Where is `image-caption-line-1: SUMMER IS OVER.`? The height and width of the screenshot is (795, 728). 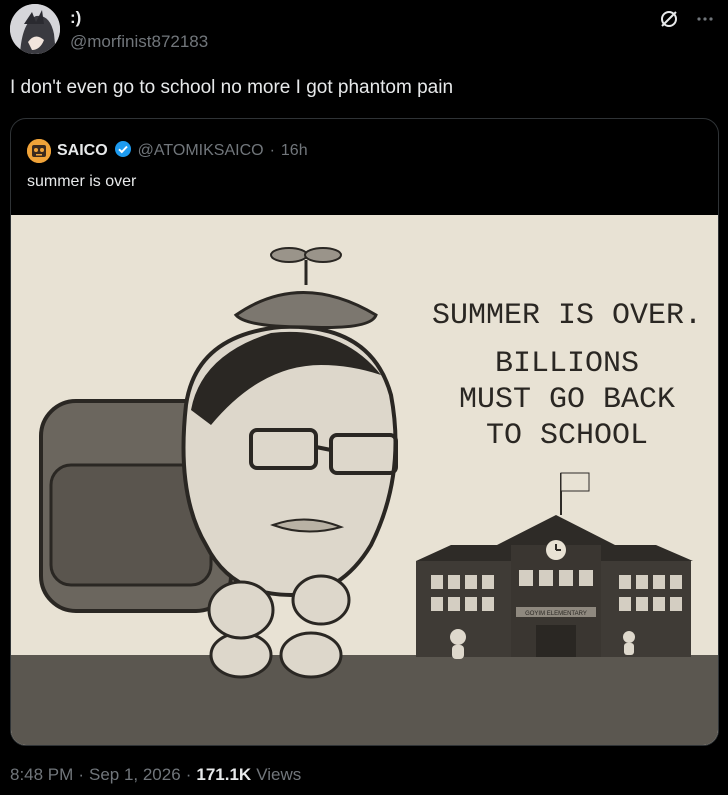 image-caption-line-1: SUMMER IS OVER. is located at coordinates (567, 316).